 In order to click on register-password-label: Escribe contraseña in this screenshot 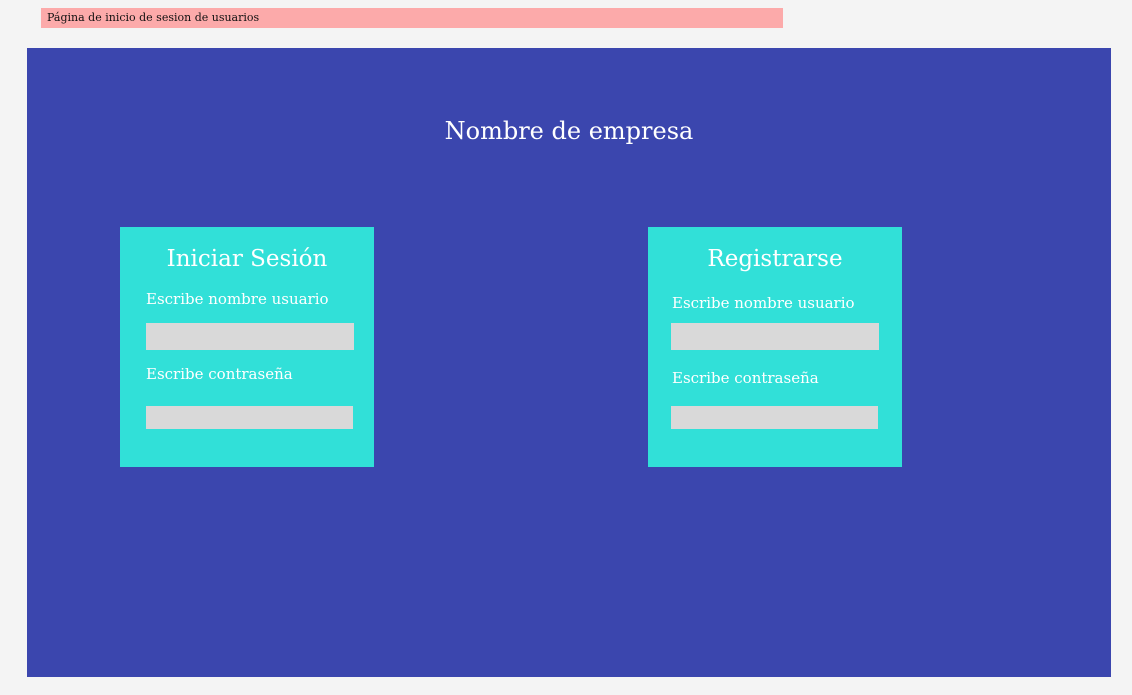, I will do `click(745, 378)`.